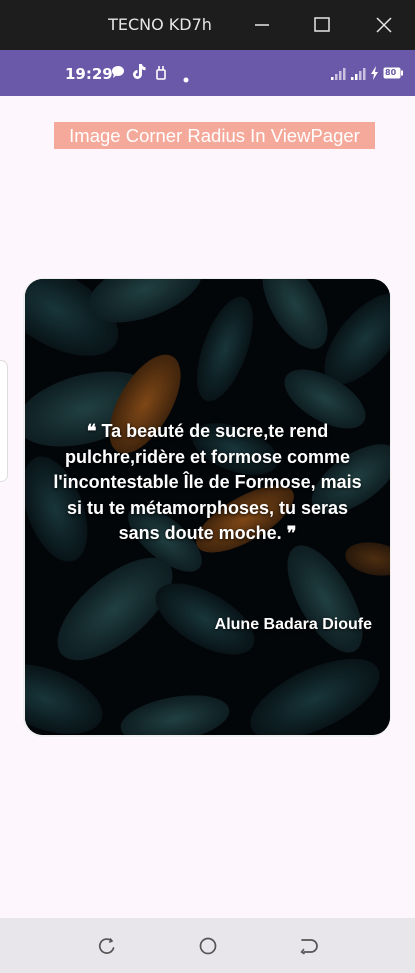  Describe the element at coordinates (293, 624) in the screenshot. I see `quote-author: Alune Badara Dioufe` at that location.